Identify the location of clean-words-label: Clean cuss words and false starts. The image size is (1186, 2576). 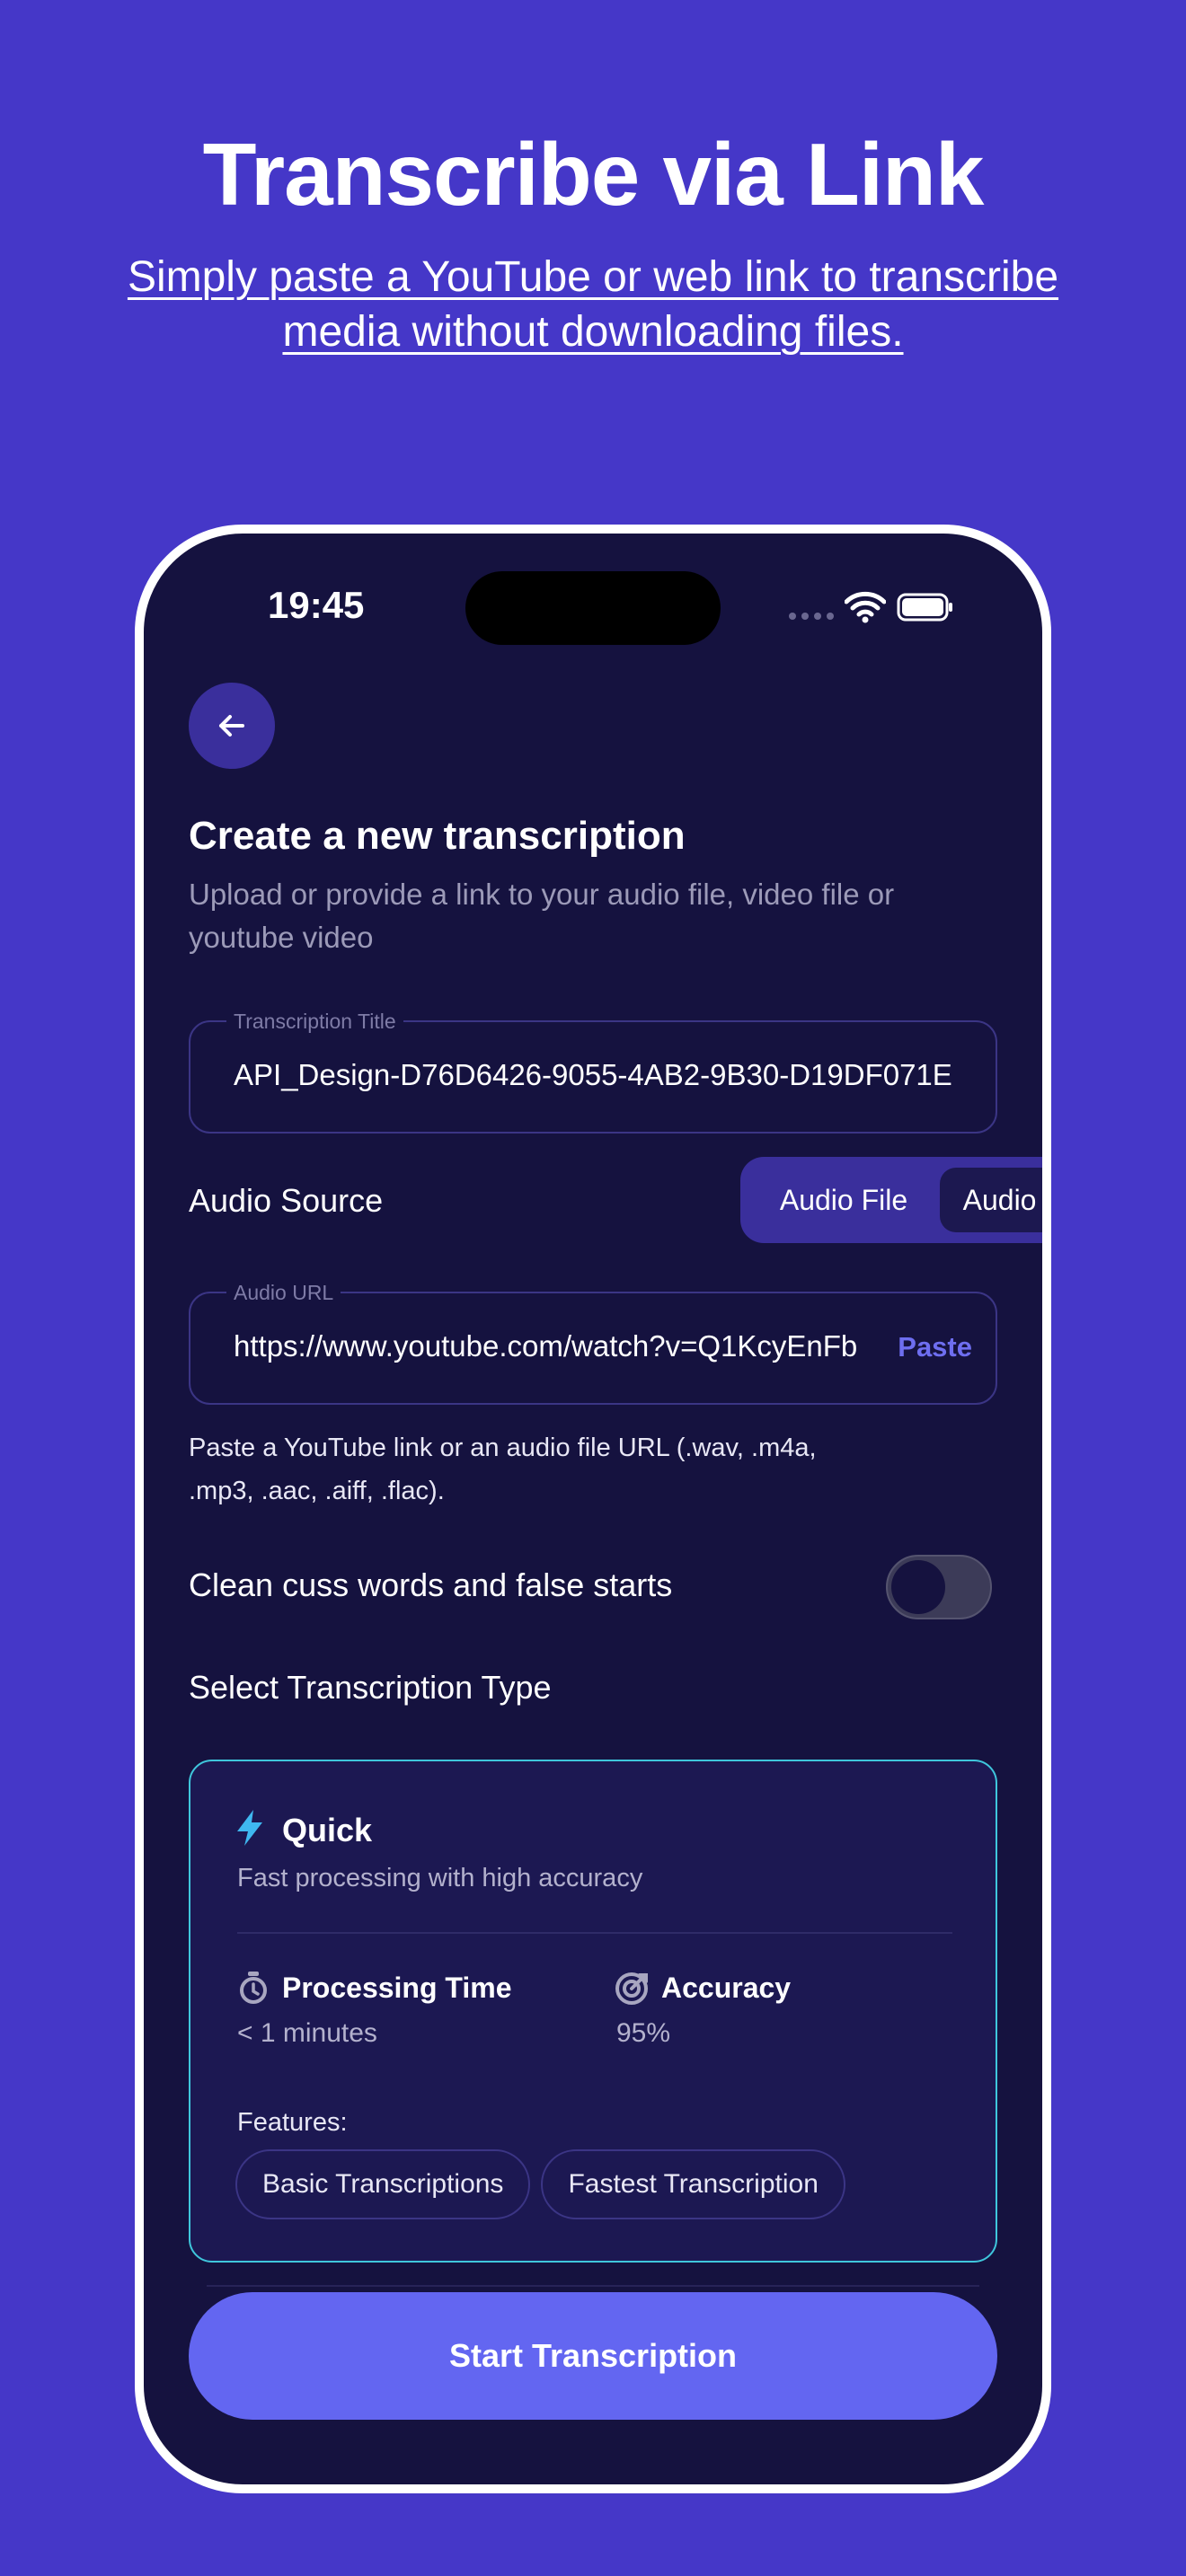
(431, 1584).